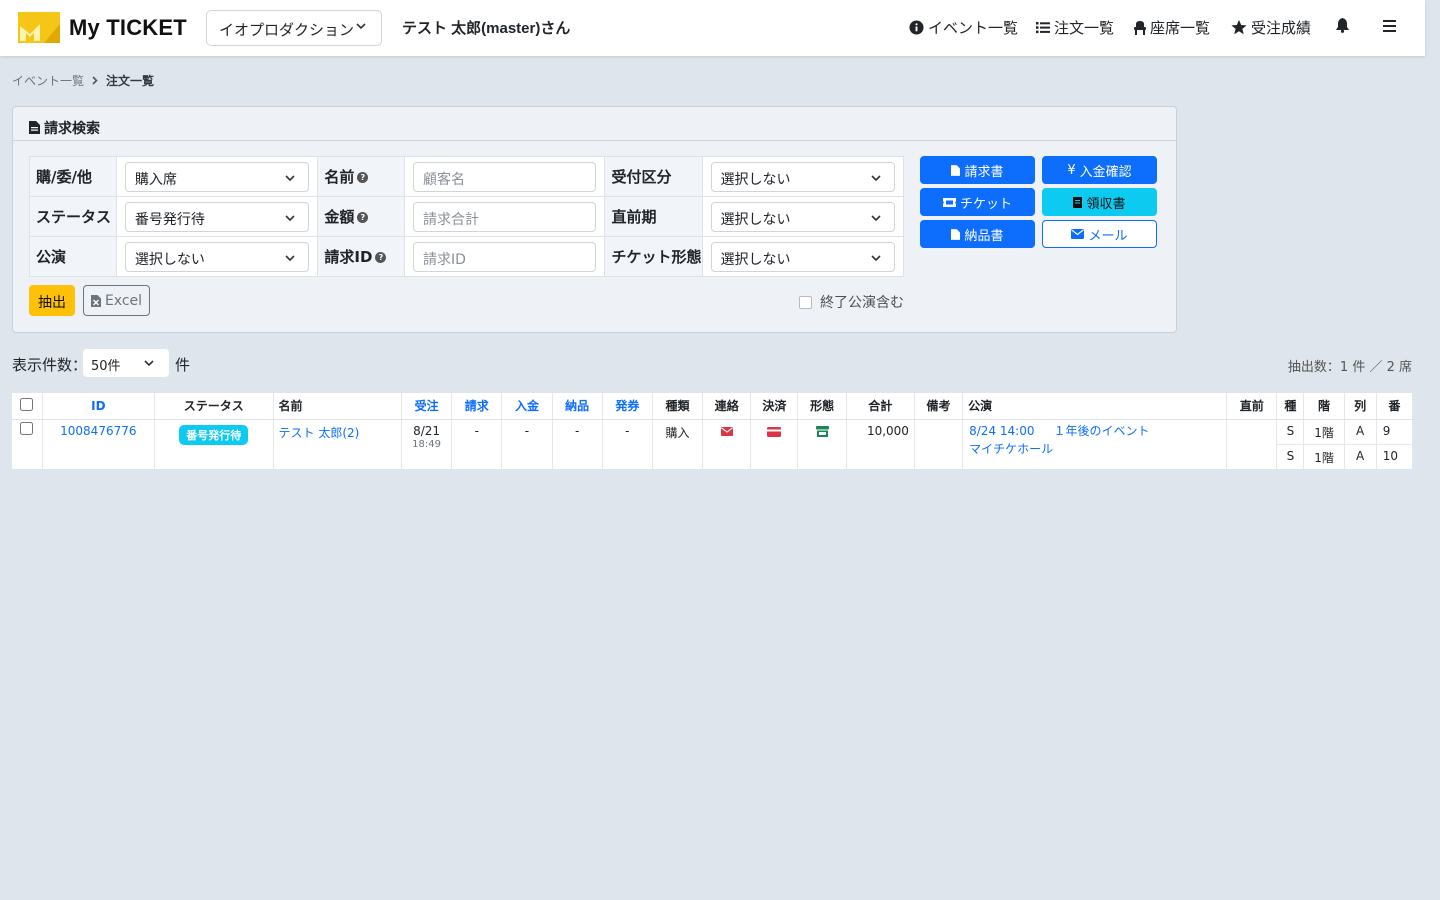 Image resolution: width=1440 pixels, height=900 pixels. I want to click on store-icon, so click(822, 431).